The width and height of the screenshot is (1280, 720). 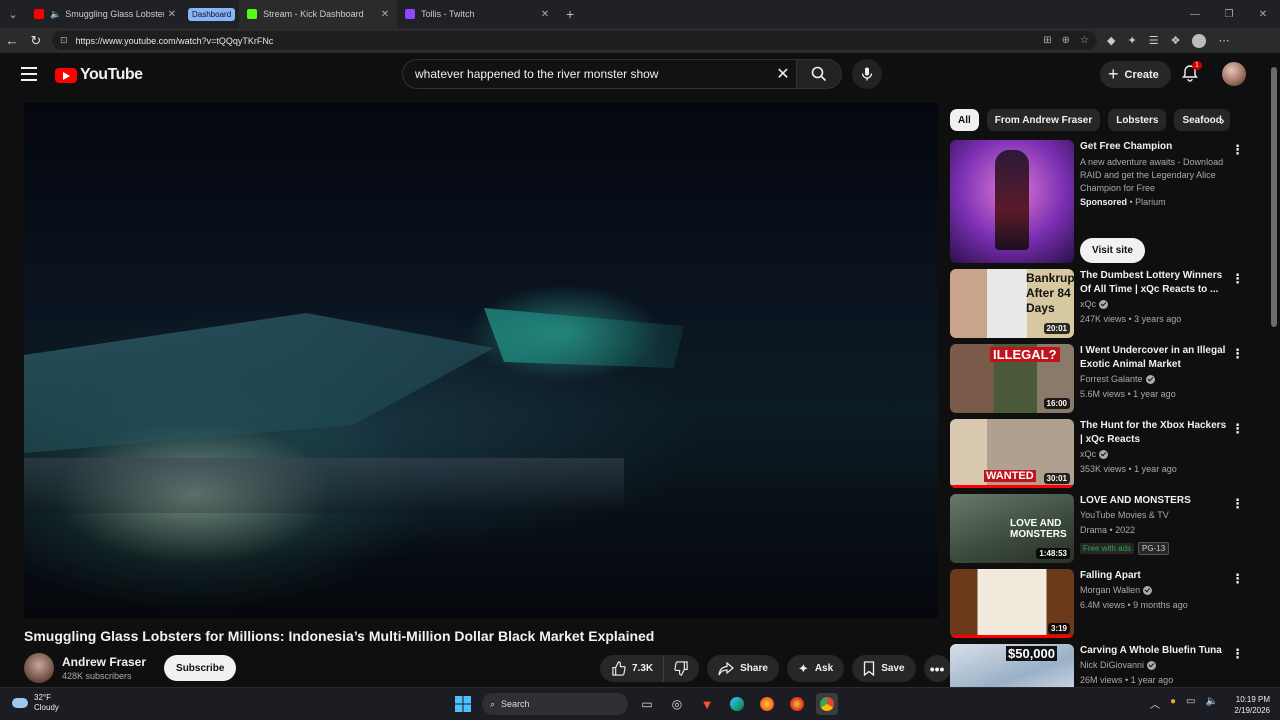 I want to click on network-icon: ▭, so click(x=1190, y=703).